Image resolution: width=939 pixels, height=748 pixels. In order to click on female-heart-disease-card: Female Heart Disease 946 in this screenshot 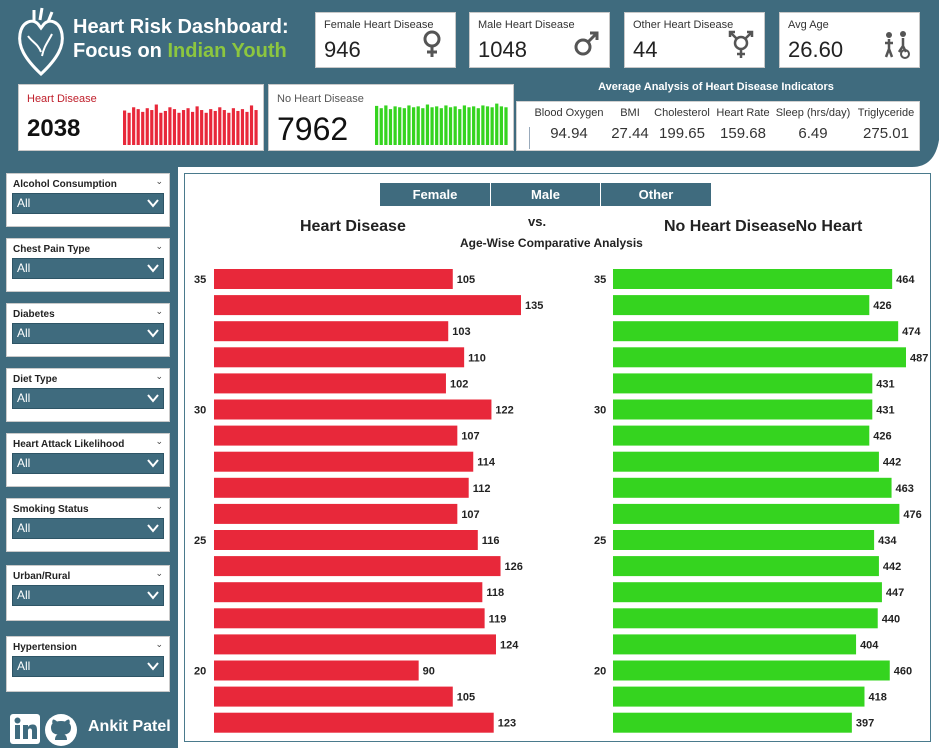, I will do `click(385, 40)`.